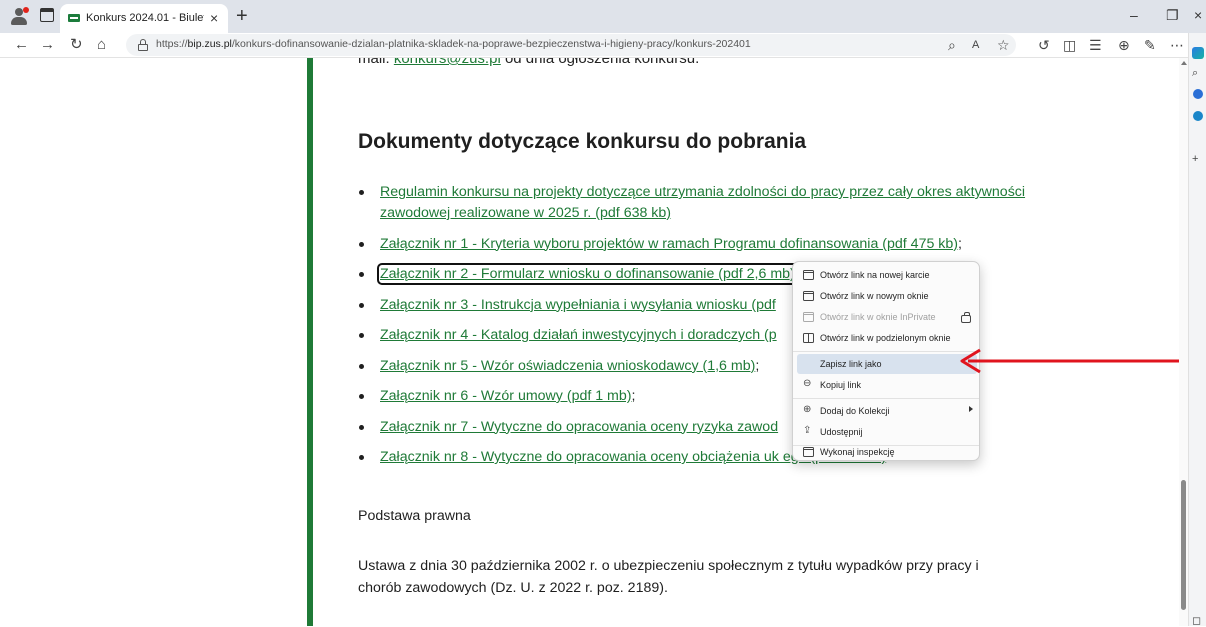 This screenshot has height=627, width=1206. What do you see at coordinates (1198, 53) in the screenshot?
I see `copilot-icon` at bounding box center [1198, 53].